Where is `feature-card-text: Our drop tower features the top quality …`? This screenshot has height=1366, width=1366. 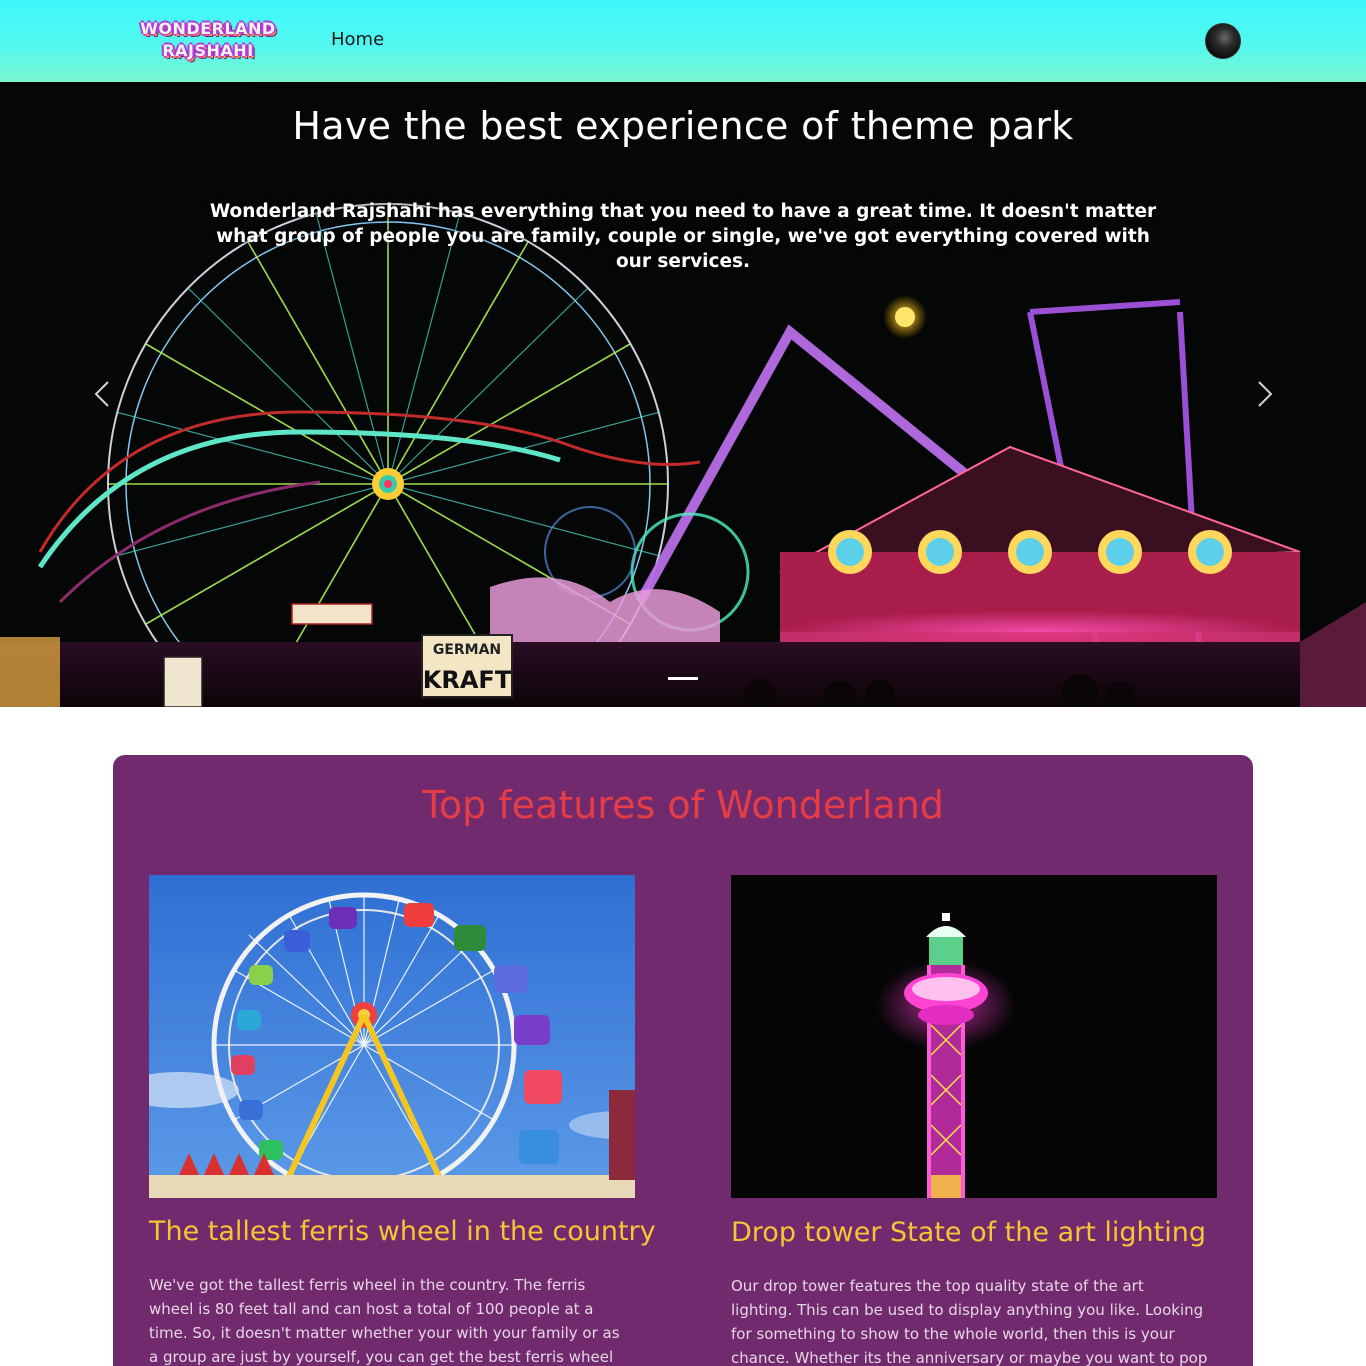
feature-card-text: Our drop tower features the top quality … is located at coordinates (969, 1321).